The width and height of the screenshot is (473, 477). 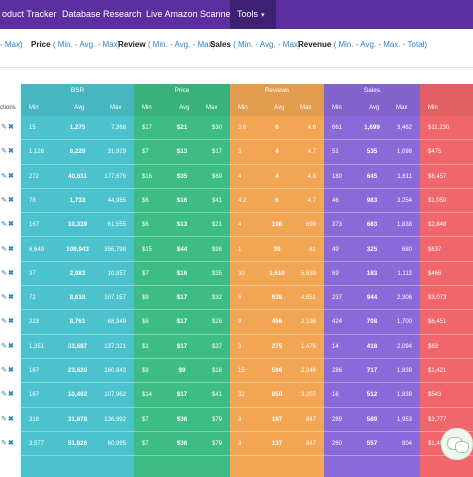 I want to click on cell-sales-min: 237, so click(x=337, y=298).